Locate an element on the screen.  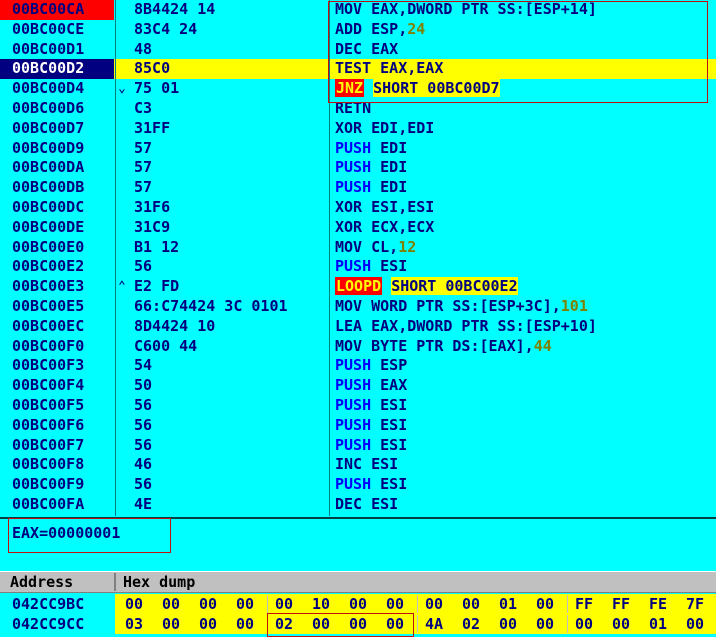
dump-byte: FF is located at coordinates (621, 604).